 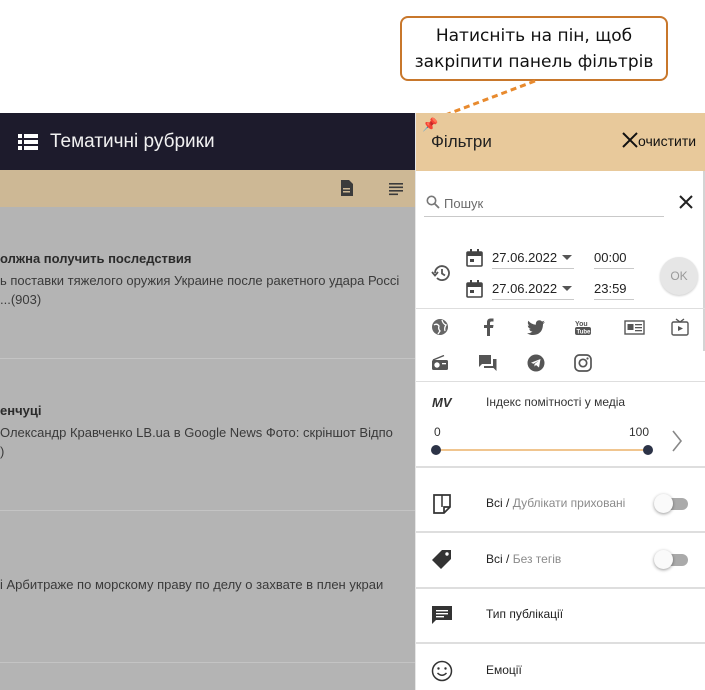 I want to click on tags-toggle, so click(x=671, y=559).